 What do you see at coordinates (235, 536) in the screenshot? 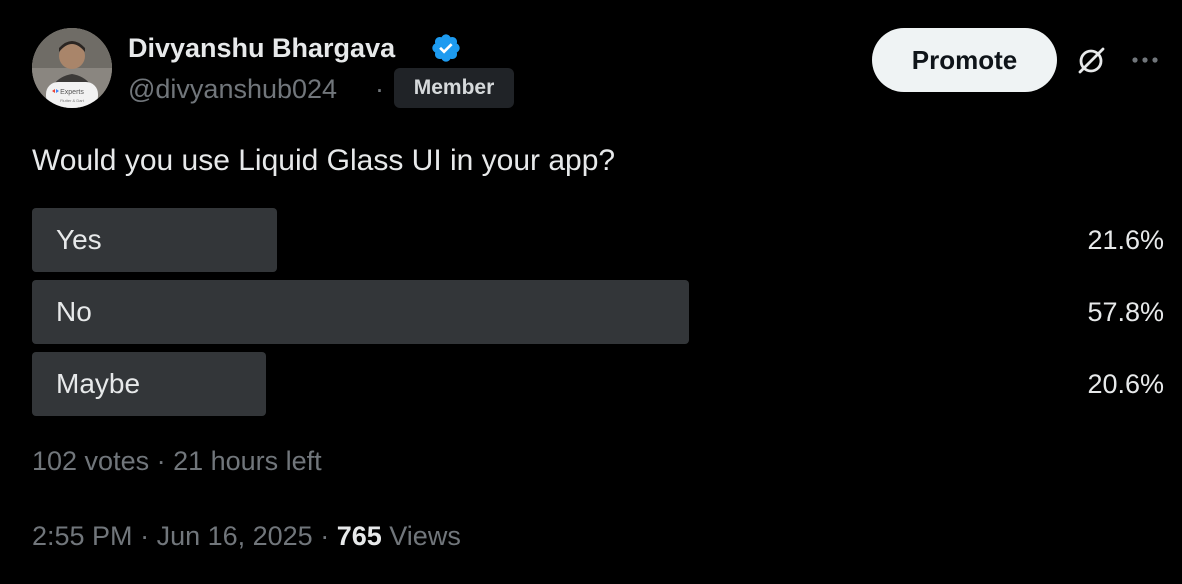
I see `post-date: Jun 16, 2025` at bounding box center [235, 536].